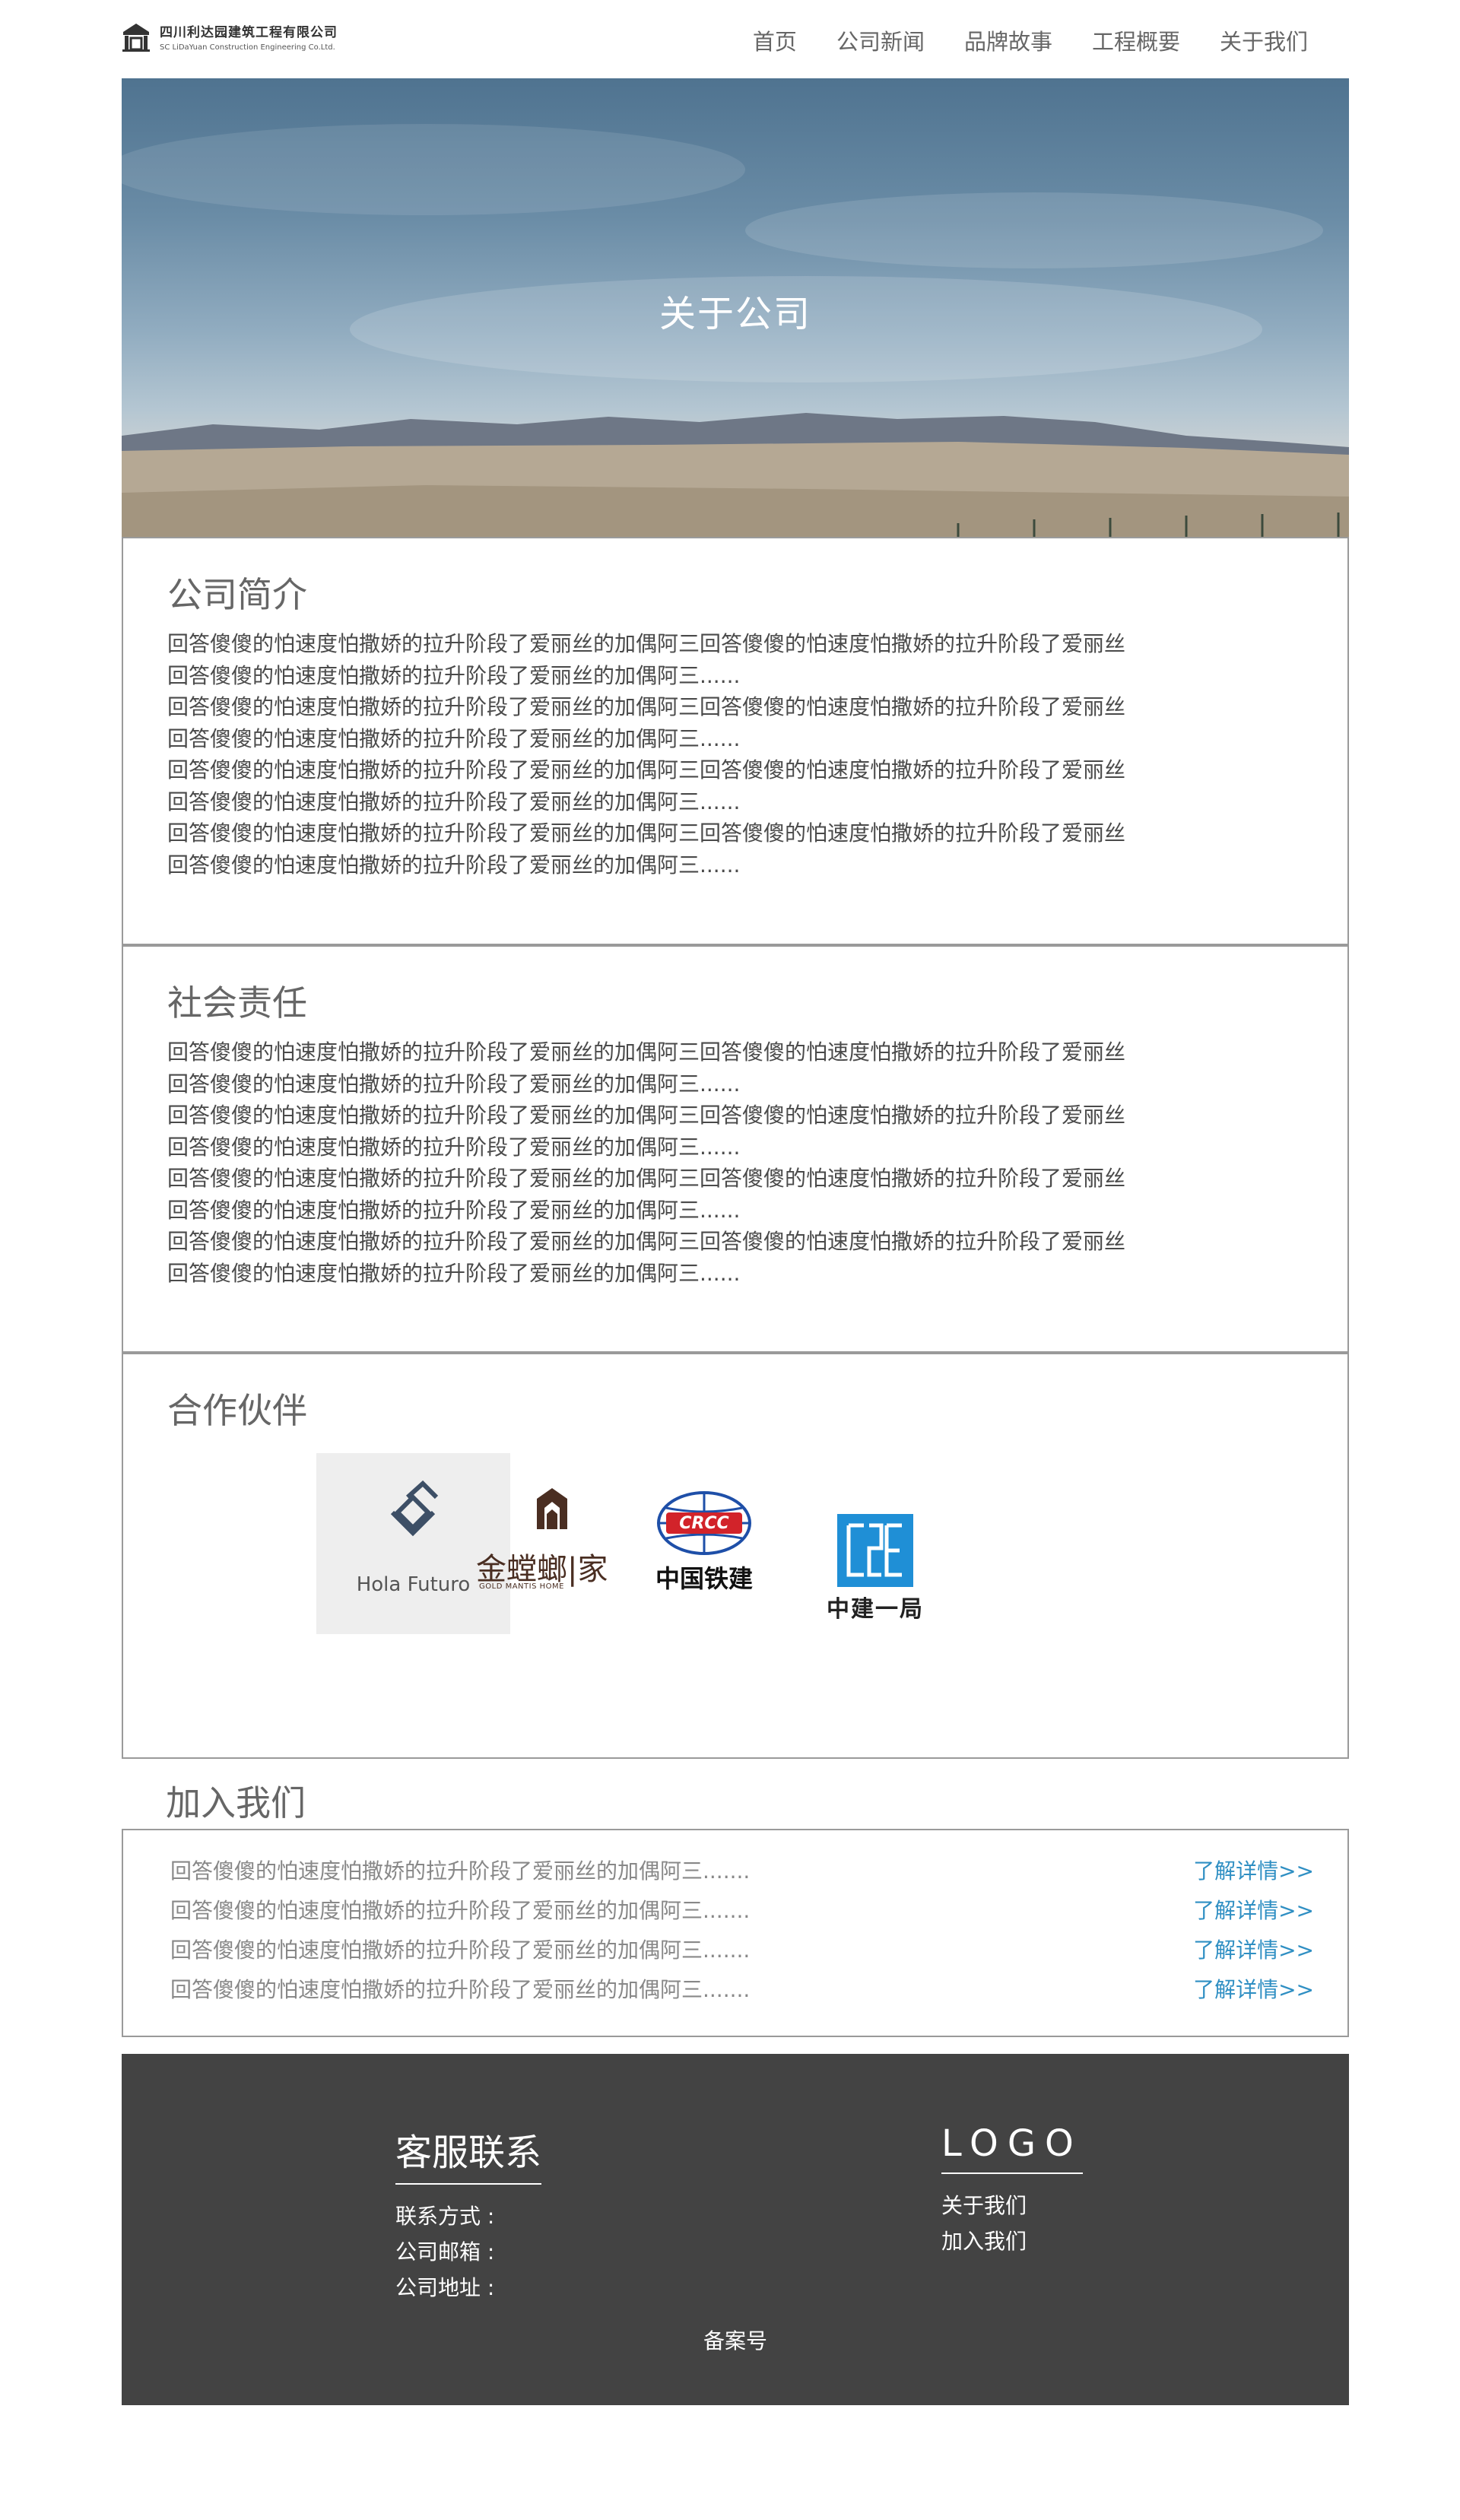 This screenshot has height=2520, width=1460. I want to click on footer-link-about: 关于我们, so click(1012, 2205).